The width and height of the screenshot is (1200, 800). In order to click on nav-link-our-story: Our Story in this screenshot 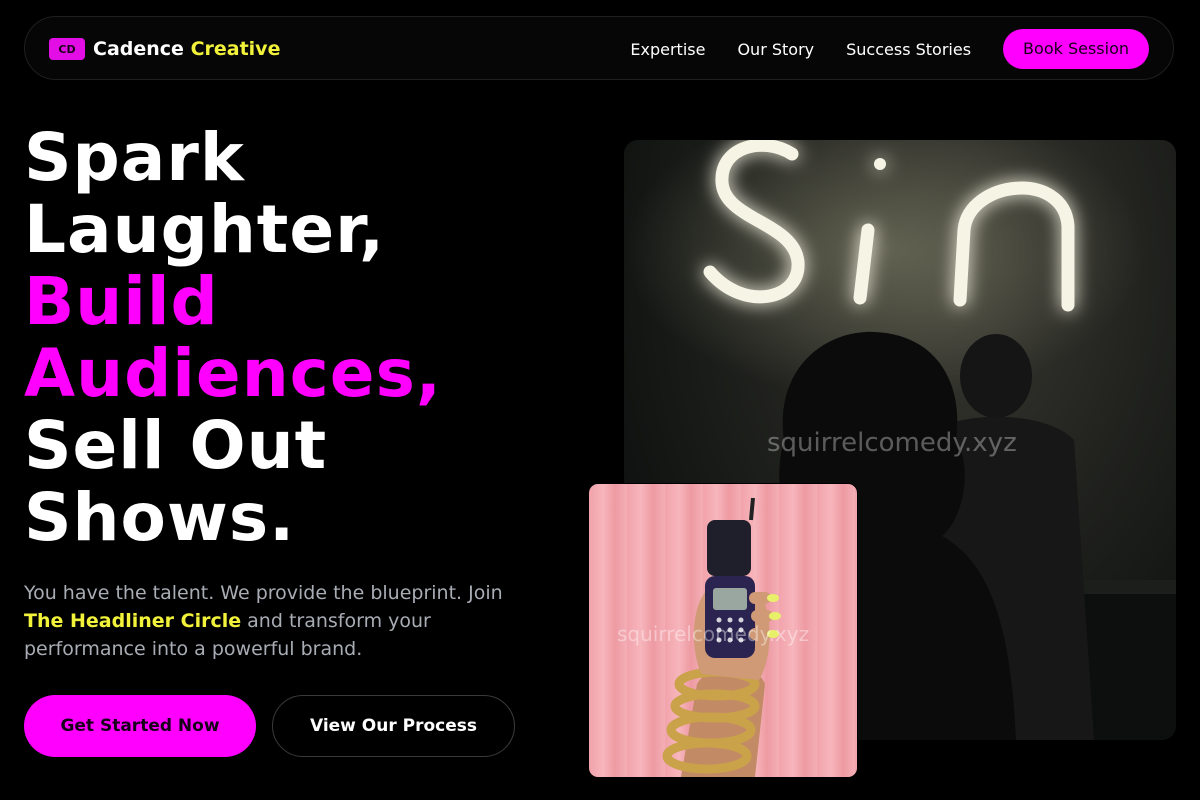, I will do `click(775, 49)`.